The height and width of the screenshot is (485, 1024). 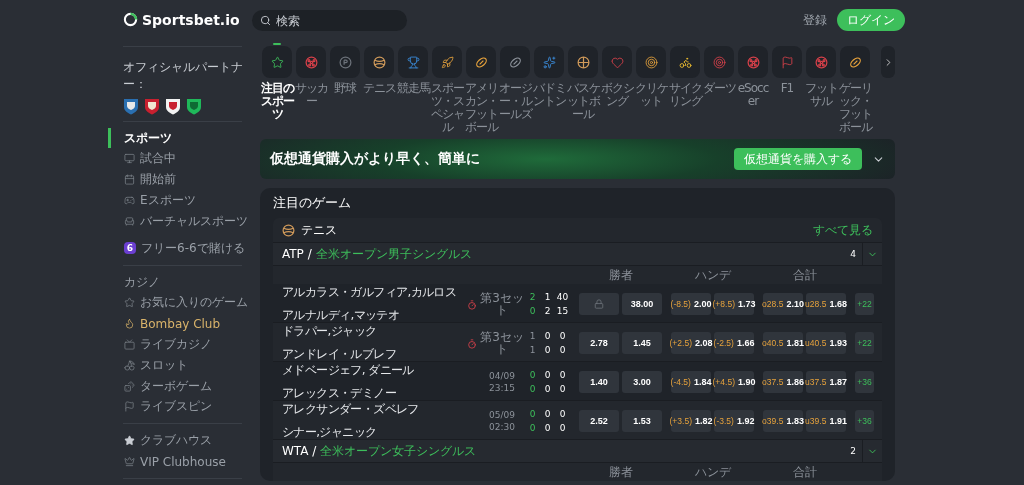 I want to click on odds-button: u40.5 1.93, so click(x=826, y=343).